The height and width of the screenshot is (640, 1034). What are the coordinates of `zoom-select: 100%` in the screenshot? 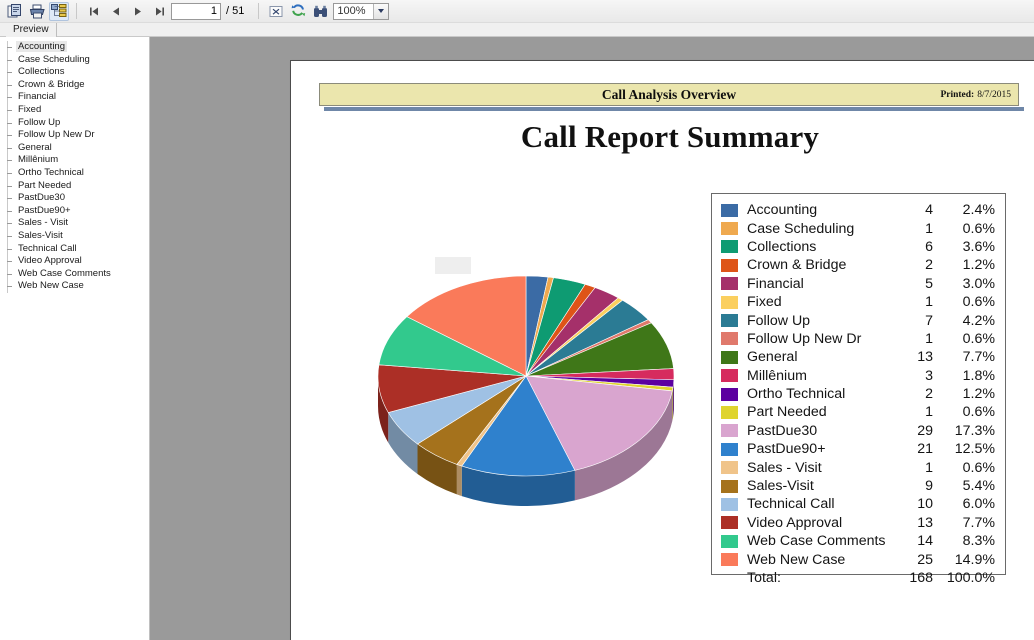 It's located at (361, 11).